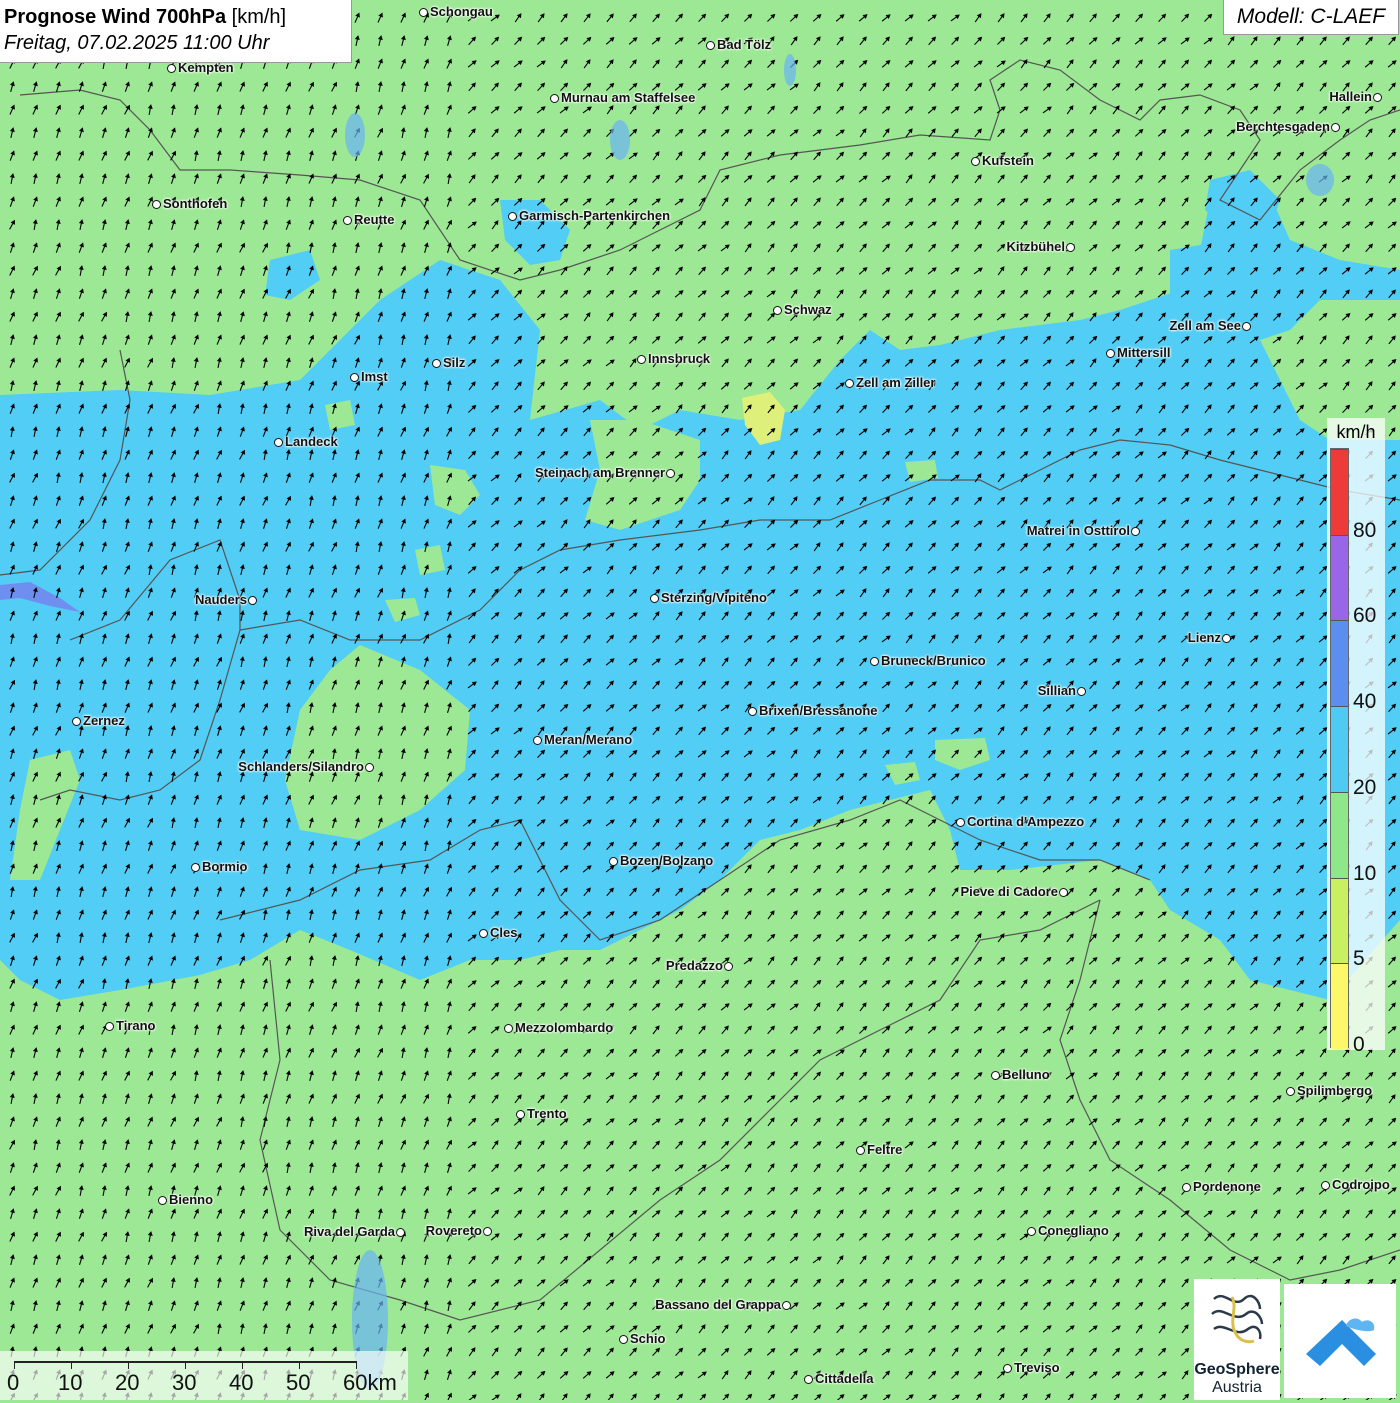 The height and width of the screenshot is (1403, 1400). I want to click on city-marker-cortina-d-ampezzo, so click(960, 822).